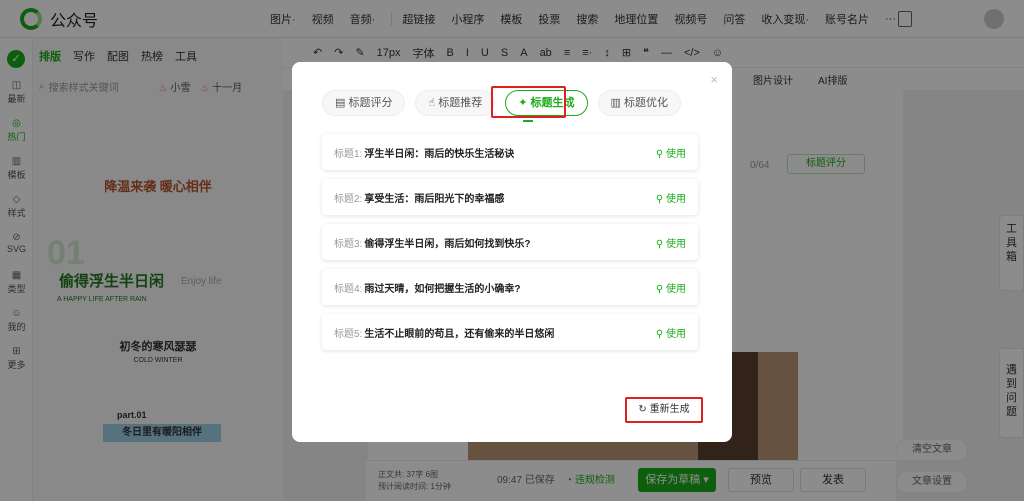 The image size is (1024, 501). What do you see at coordinates (434, 199) in the screenshot?
I see `title-text: 享受生活：雨后阳光下的幸福感` at bounding box center [434, 199].